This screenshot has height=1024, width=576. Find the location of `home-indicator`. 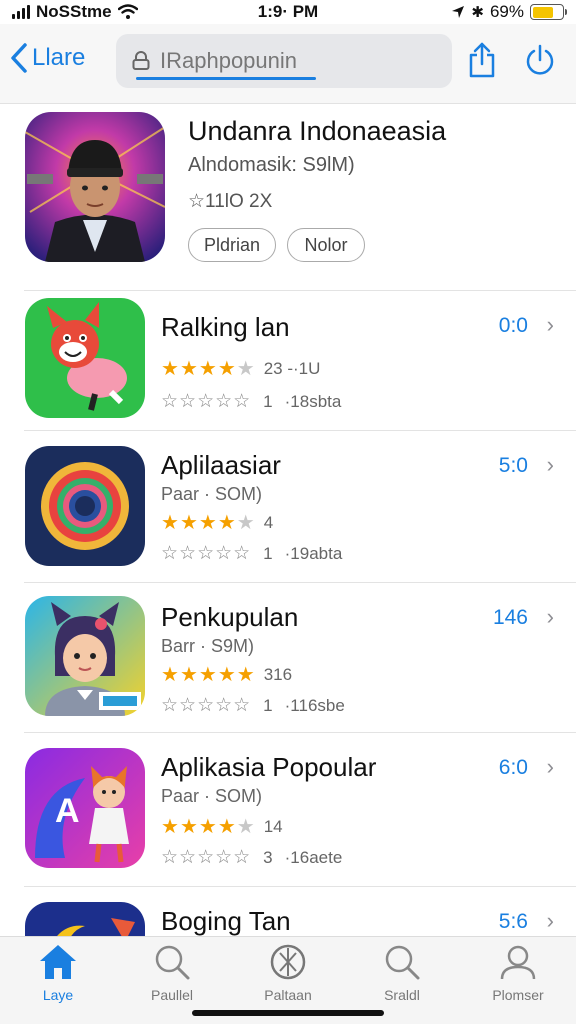

home-indicator is located at coordinates (288, 1013).